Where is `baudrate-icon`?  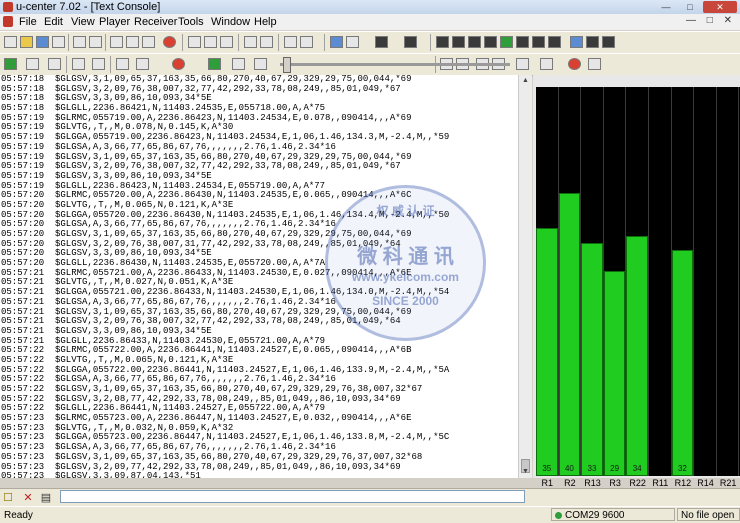 baudrate-icon is located at coordinates (32, 64).